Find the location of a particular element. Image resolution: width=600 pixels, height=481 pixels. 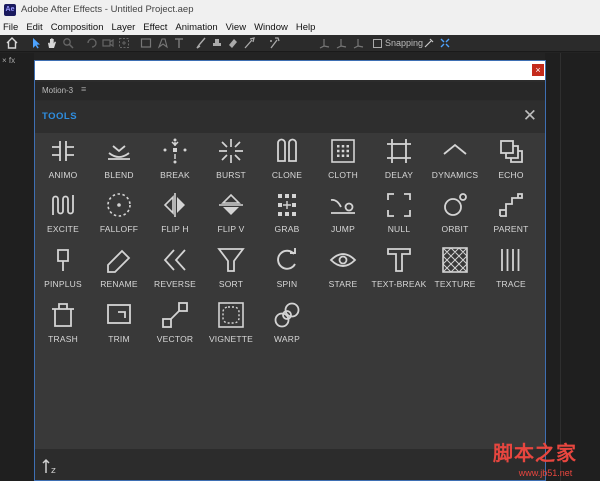

tool-break: BREAK is located at coordinates (175, 163).